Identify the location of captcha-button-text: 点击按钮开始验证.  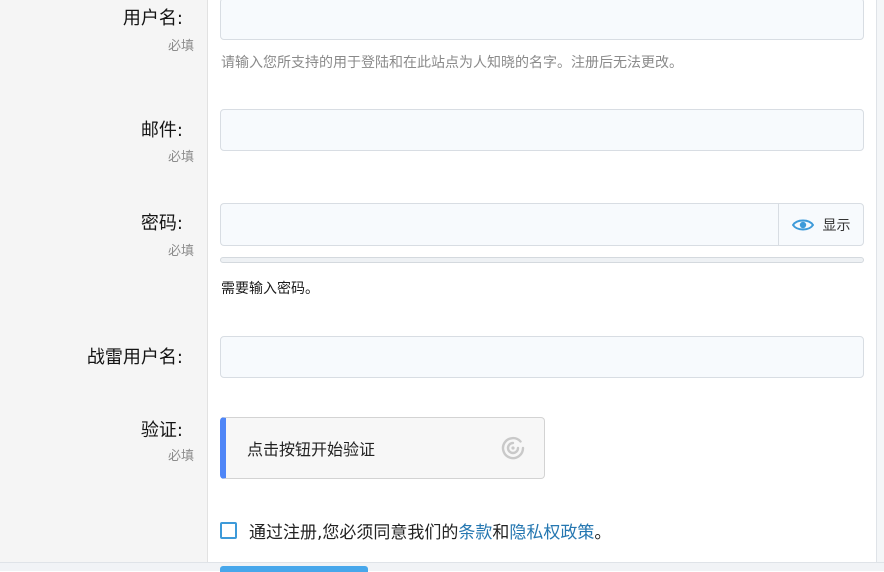
(311, 449).